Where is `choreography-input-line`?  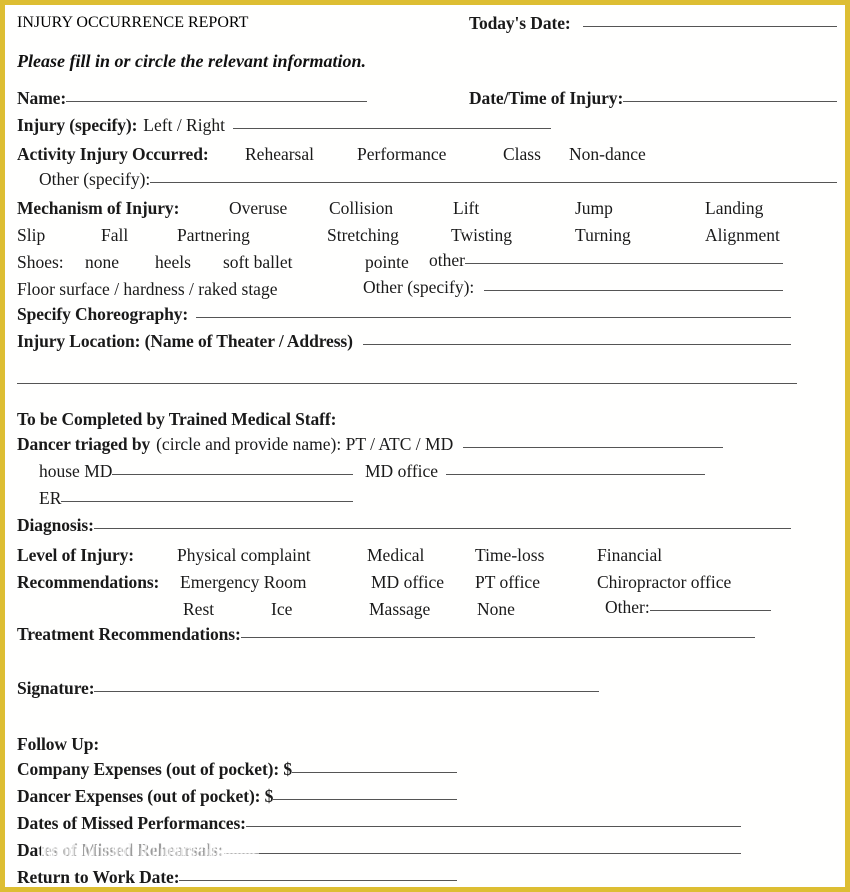
choreography-input-line is located at coordinates (493, 317).